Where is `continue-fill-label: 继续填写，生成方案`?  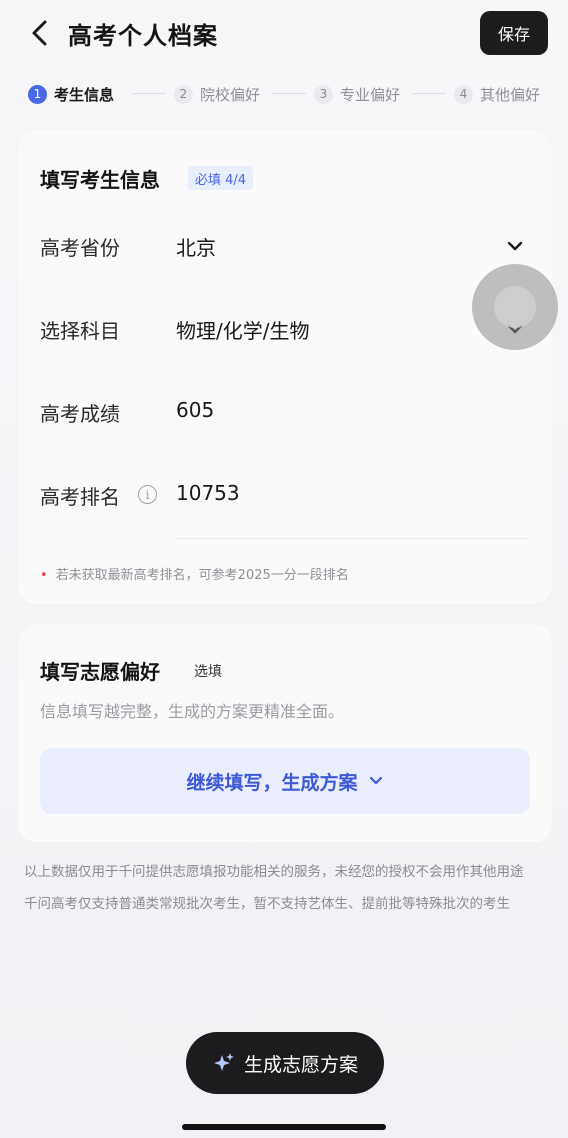
continue-fill-label: 继续填写，生成方案 is located at coordinates (272, 782).